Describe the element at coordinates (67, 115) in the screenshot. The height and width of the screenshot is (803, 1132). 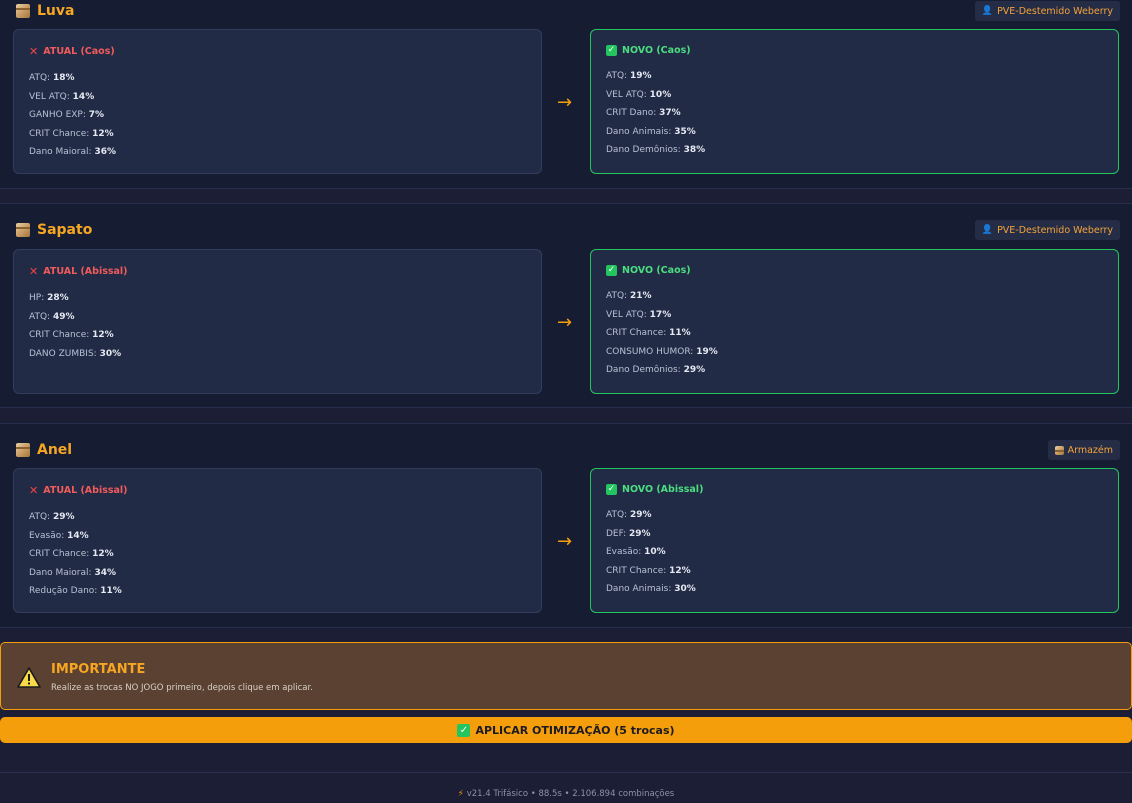
I see `stat-line: GANHO EXP: 7%` at that location.